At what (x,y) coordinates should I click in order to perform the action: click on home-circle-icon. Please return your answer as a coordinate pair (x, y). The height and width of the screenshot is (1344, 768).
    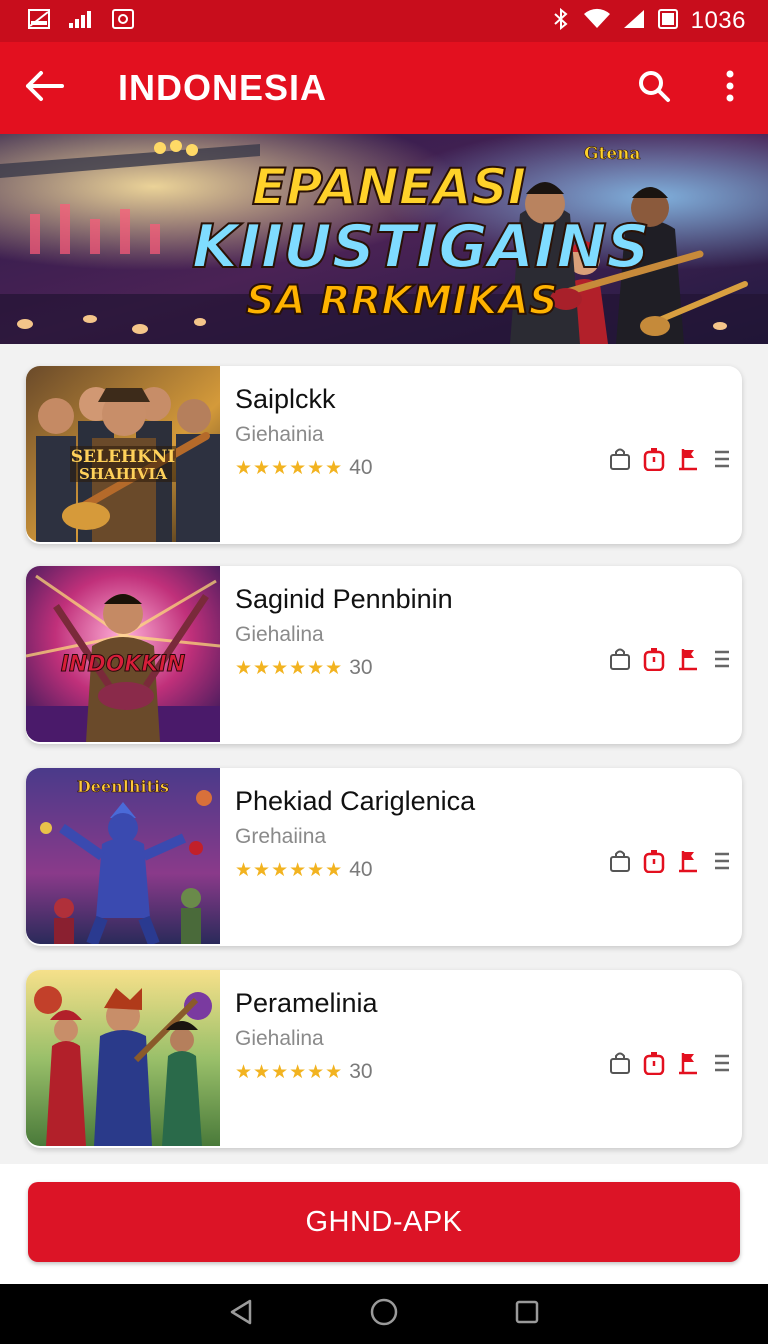
    Looking at the image, I should click on (384, 1314).